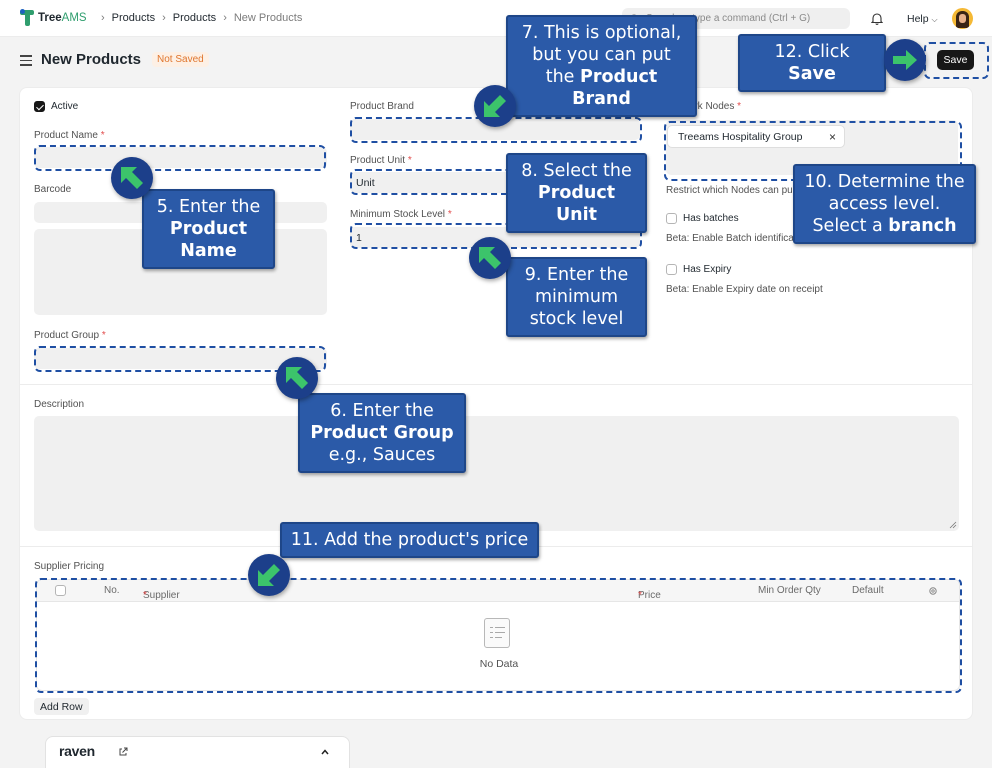 The width and height of the screenshot is (992, 768). I want to click on arrow-pointer-step7, so click(495, 106).